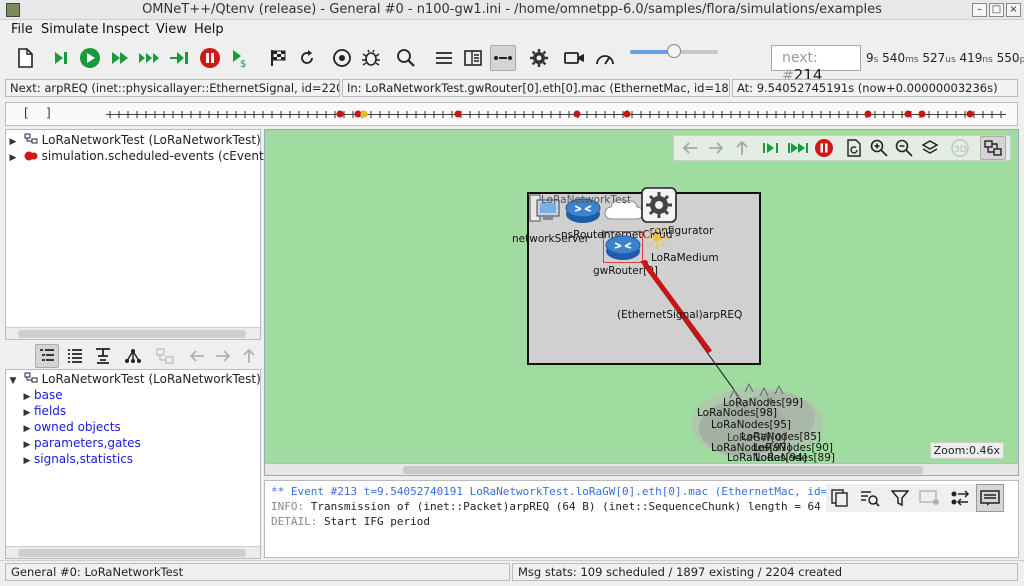 This screenshot has width=1024, height=586. What do you see at coordinates (179, 58) in the screenshot?
I see `run-until-button` at bounding box center [179, 58].